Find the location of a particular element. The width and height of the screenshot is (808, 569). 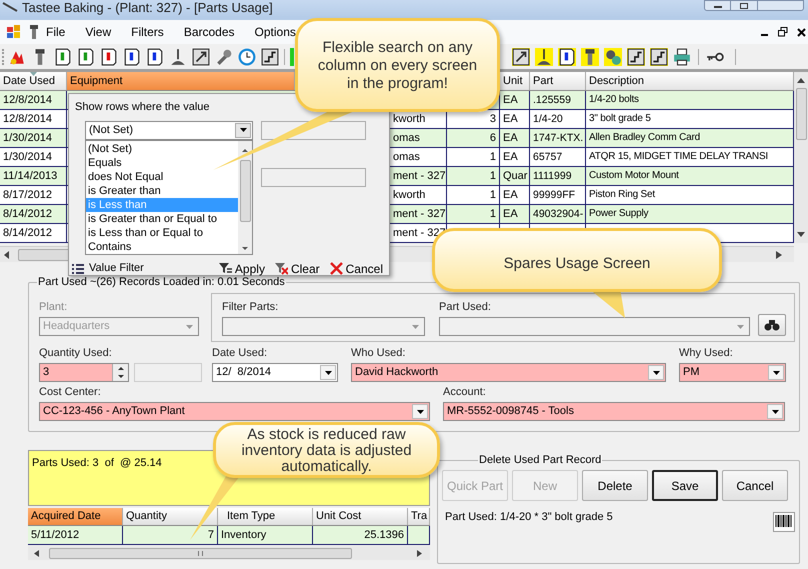

table-cell: .125559 is located at coordinates (558, 100).